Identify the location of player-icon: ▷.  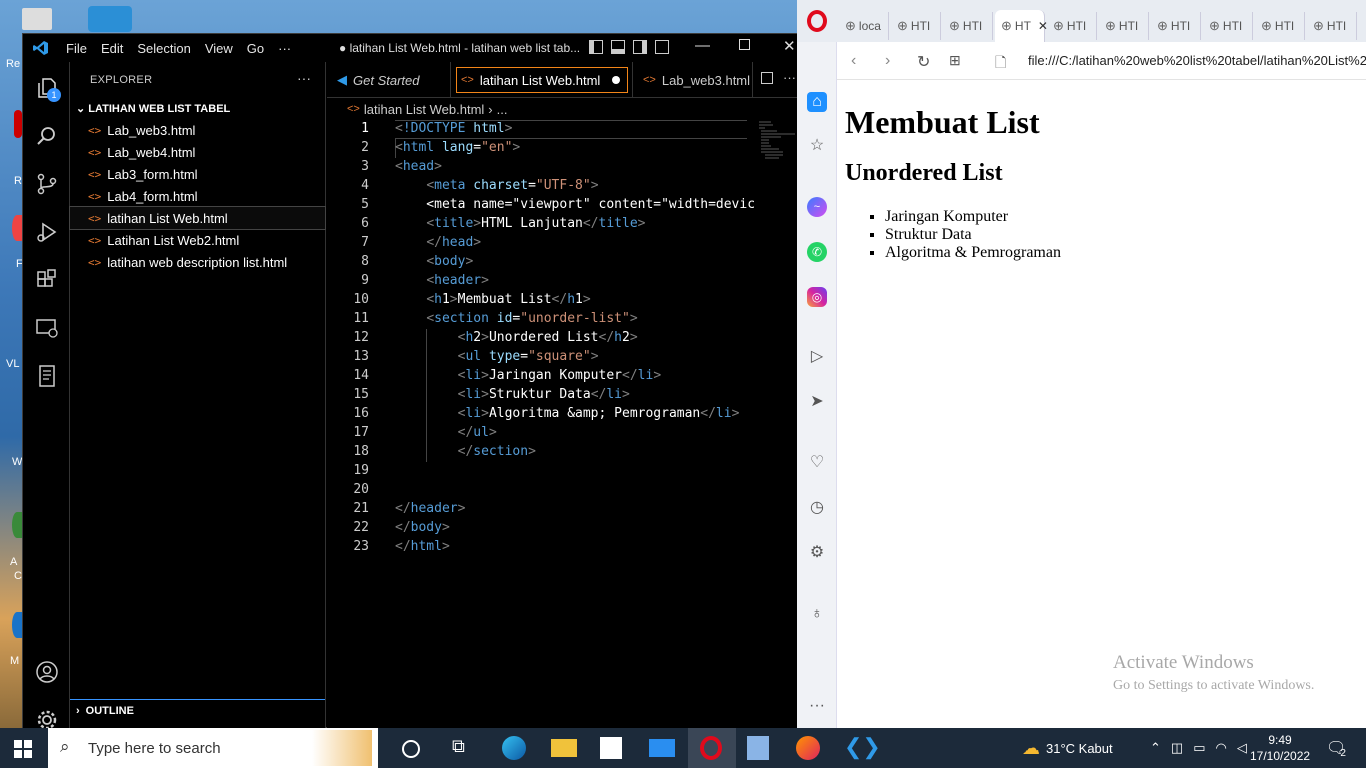
(817, 357).